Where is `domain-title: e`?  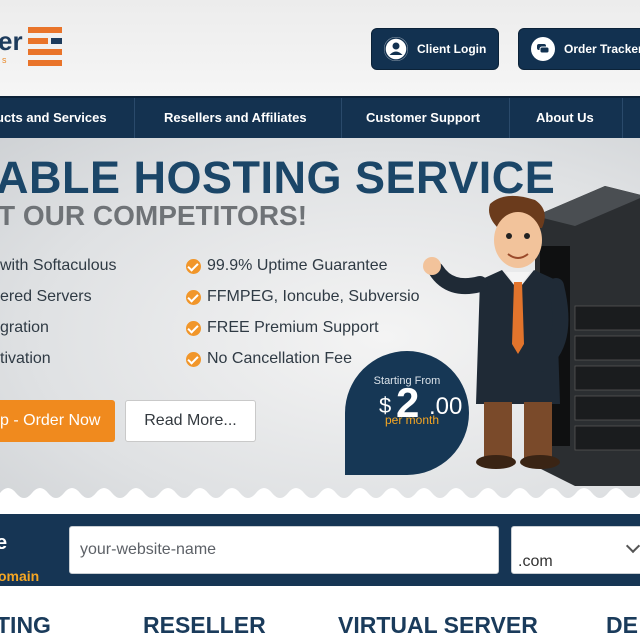
domain-title: e is located at coordinates (4, 543).